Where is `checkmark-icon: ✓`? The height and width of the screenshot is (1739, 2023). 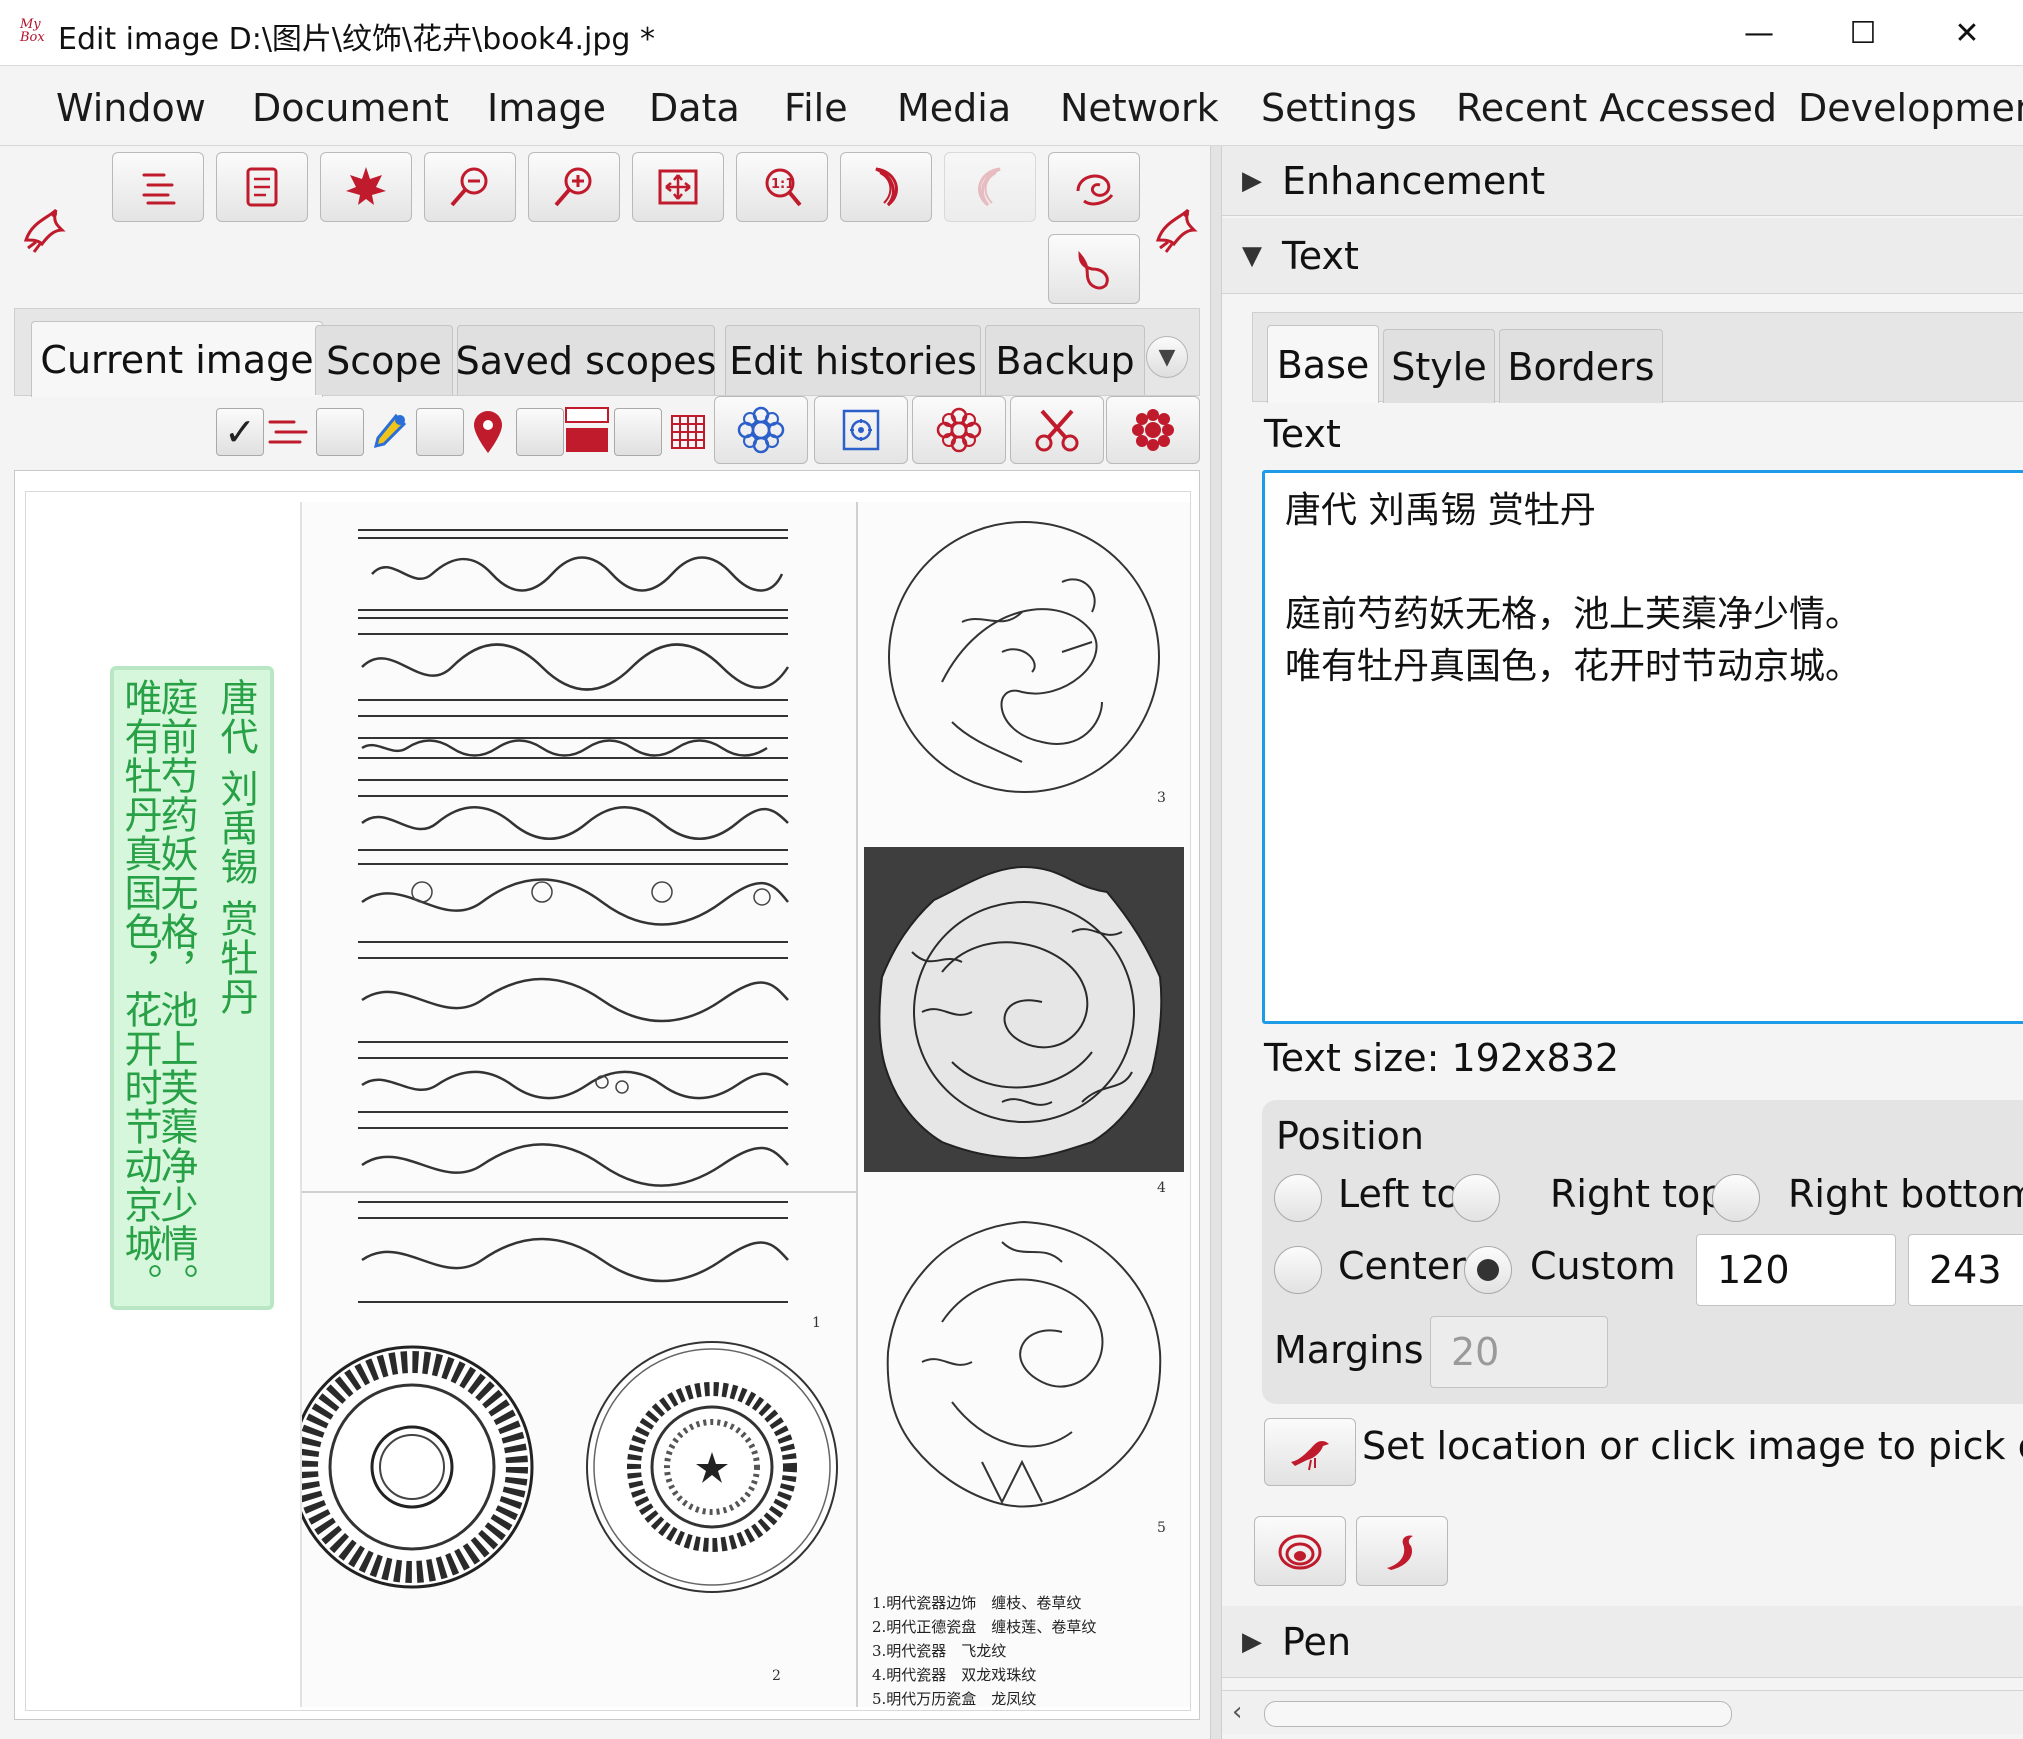 checkmark-icon: ✓ is located at coordinates (240, 432).